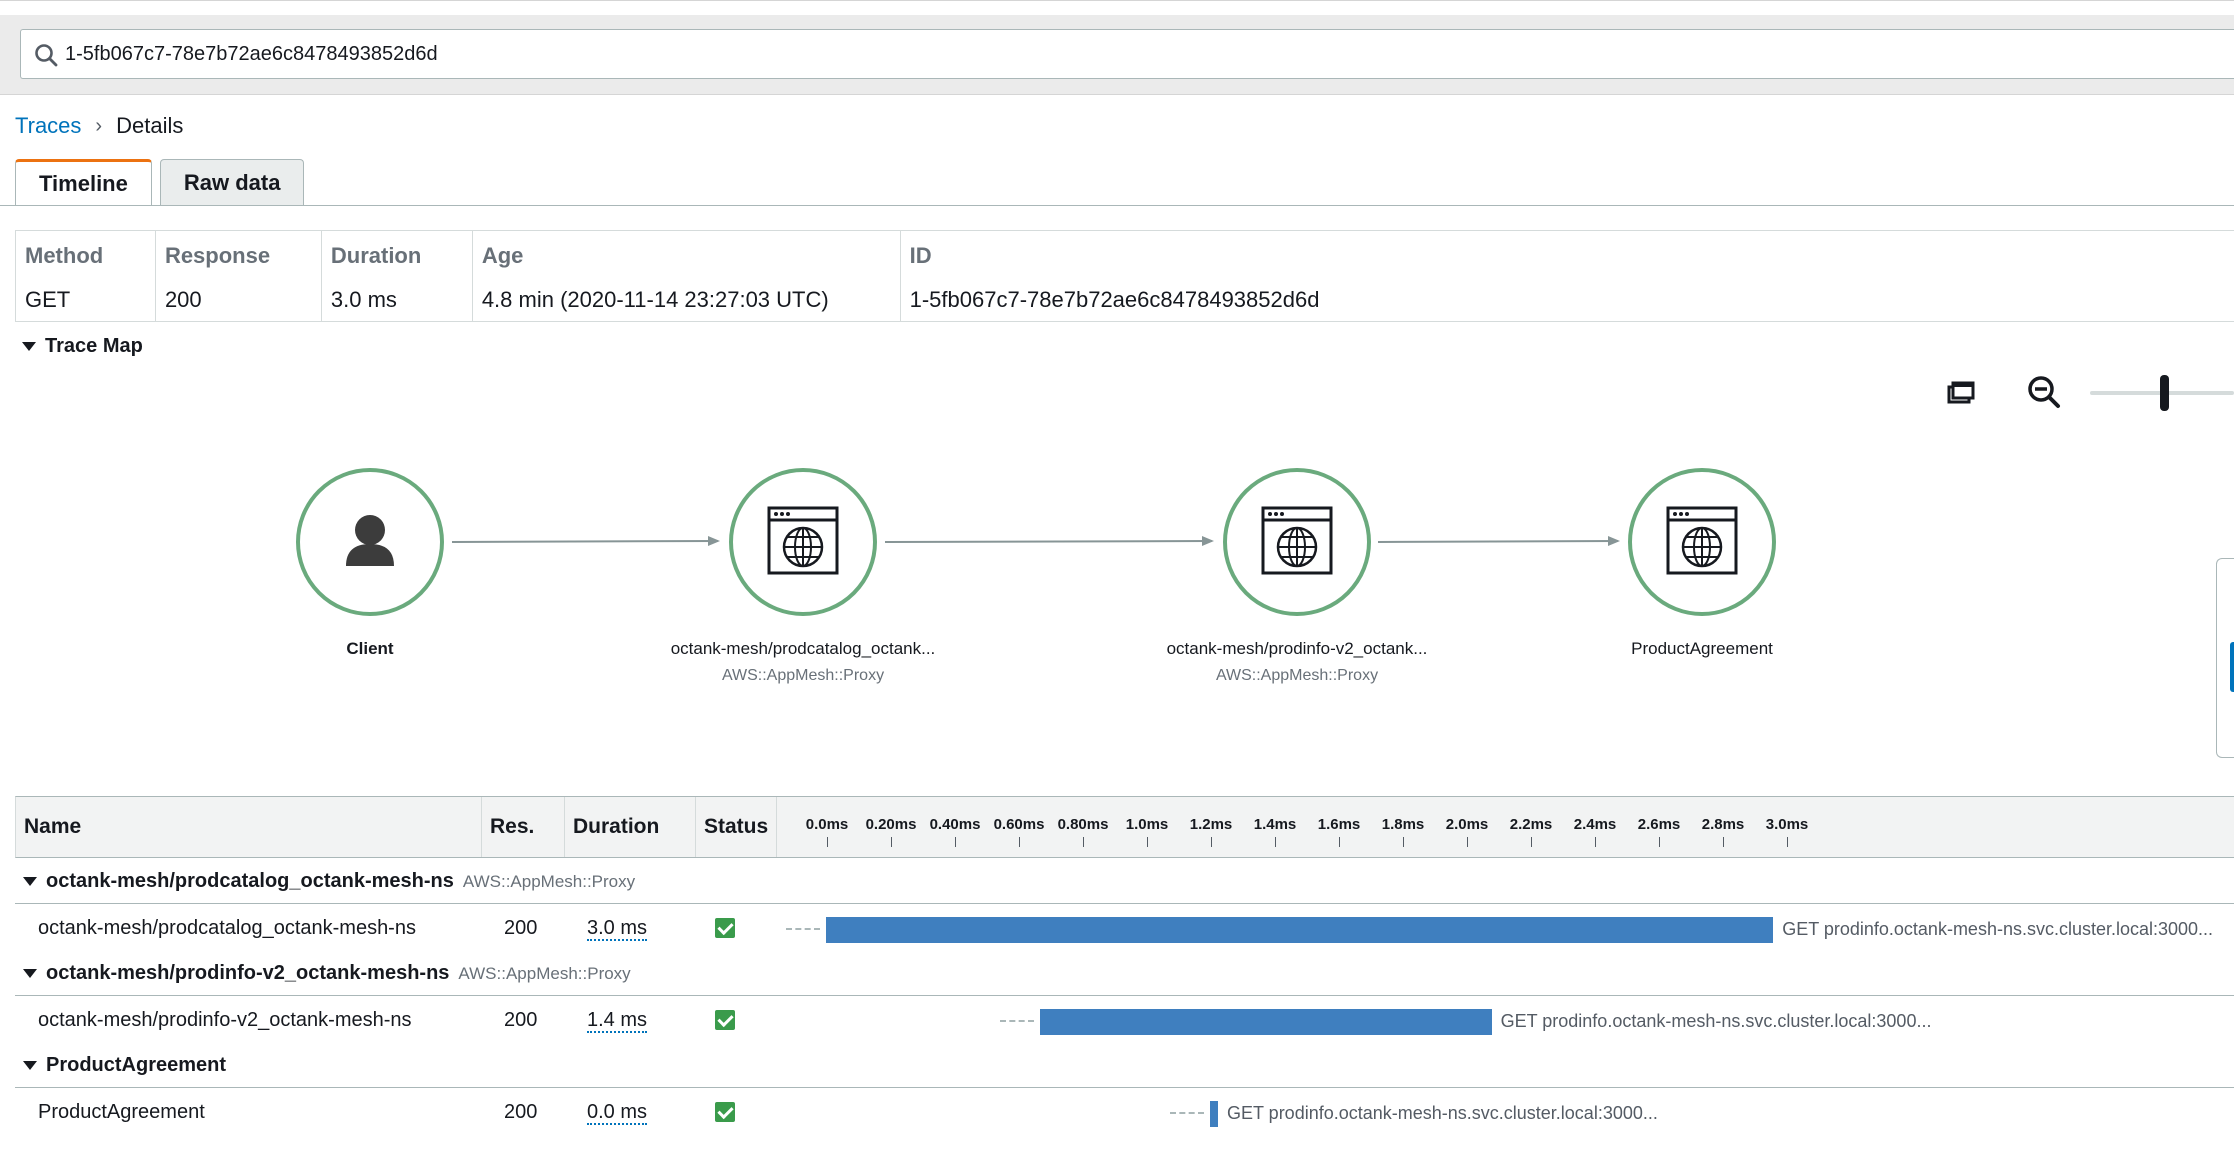 The image size is (2234, 1158). What do you see at coordinates (1723, 824) in the screenshot?
I see `axis-tick-label: 2.8ms` at bounding box center [1723, 824].